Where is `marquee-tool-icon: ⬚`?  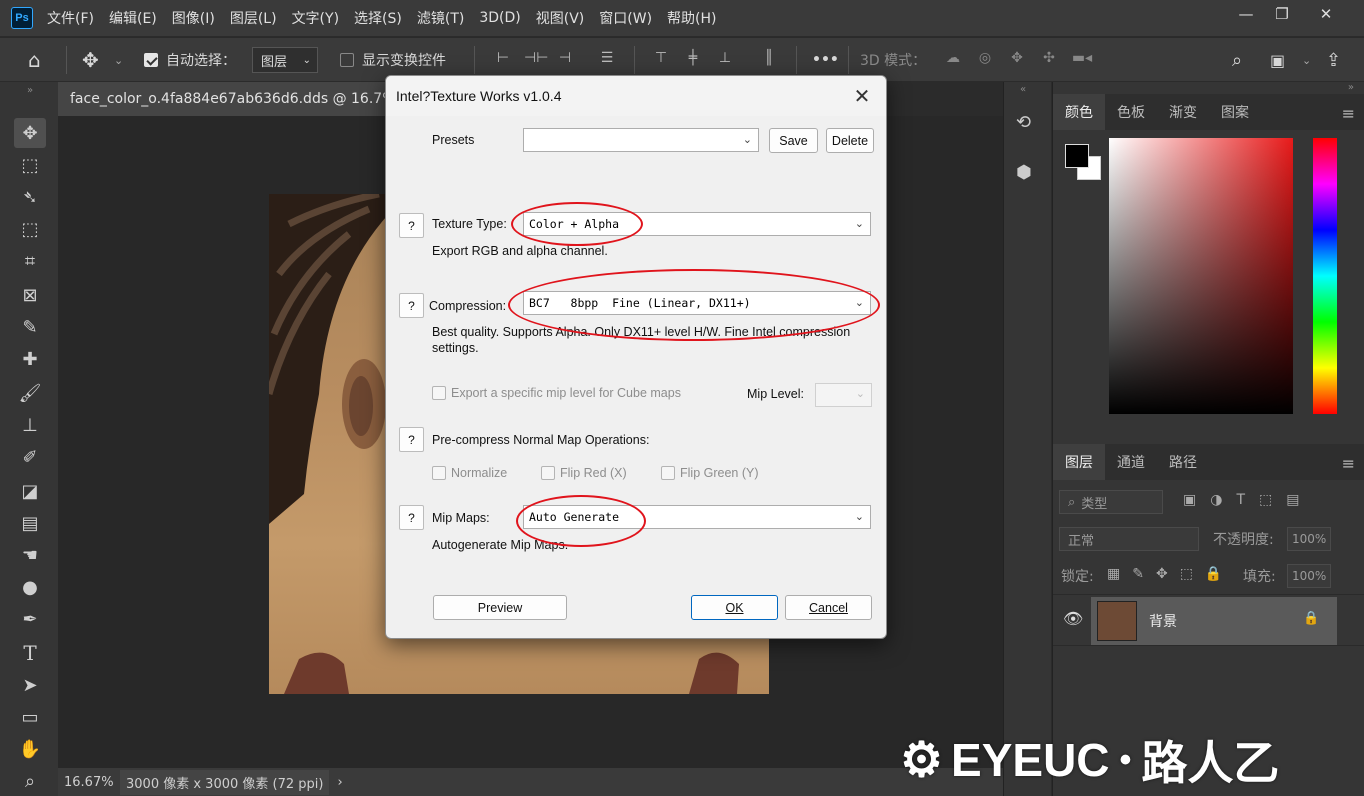 marquee-tool-icon: ⬚ is located at coordinates (30, 165).